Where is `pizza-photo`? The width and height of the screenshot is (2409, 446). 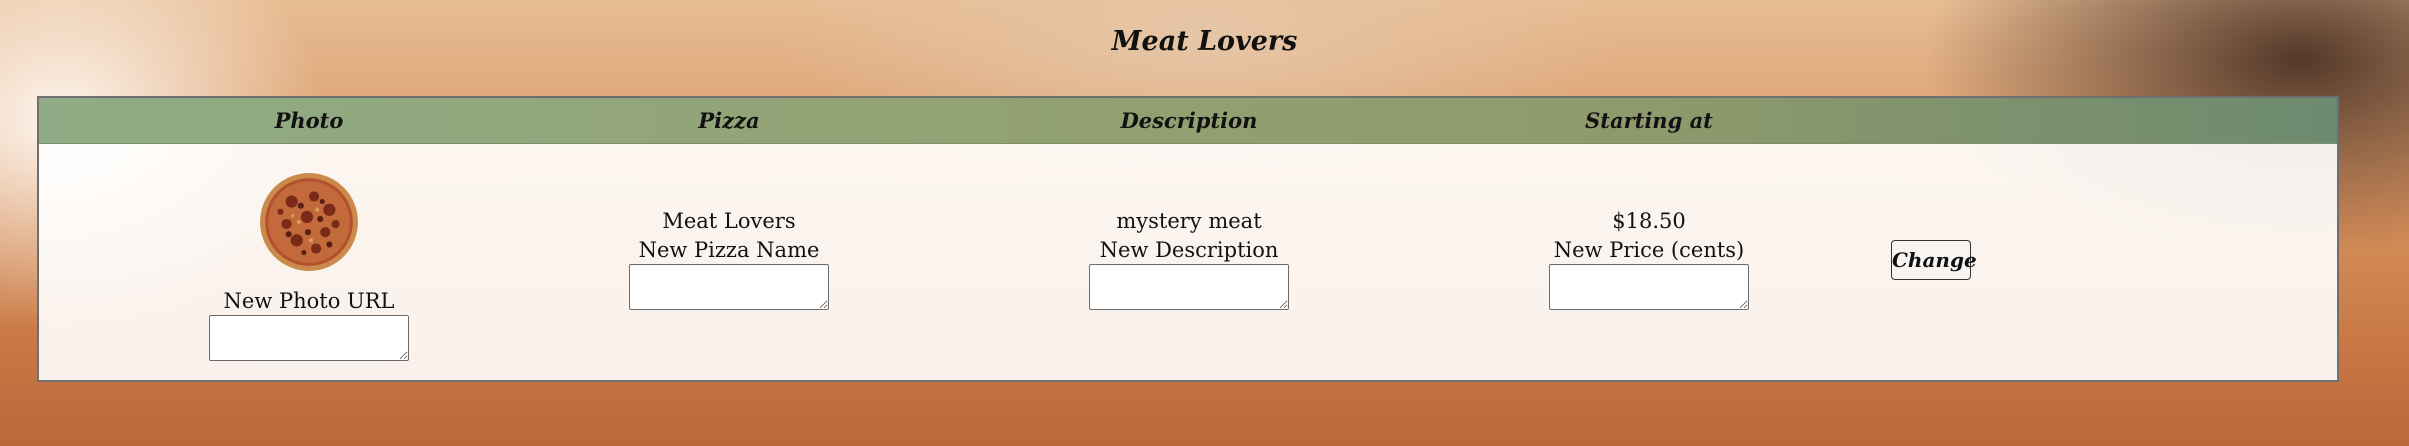 pizza-photo is located at coordinates (309, 222).